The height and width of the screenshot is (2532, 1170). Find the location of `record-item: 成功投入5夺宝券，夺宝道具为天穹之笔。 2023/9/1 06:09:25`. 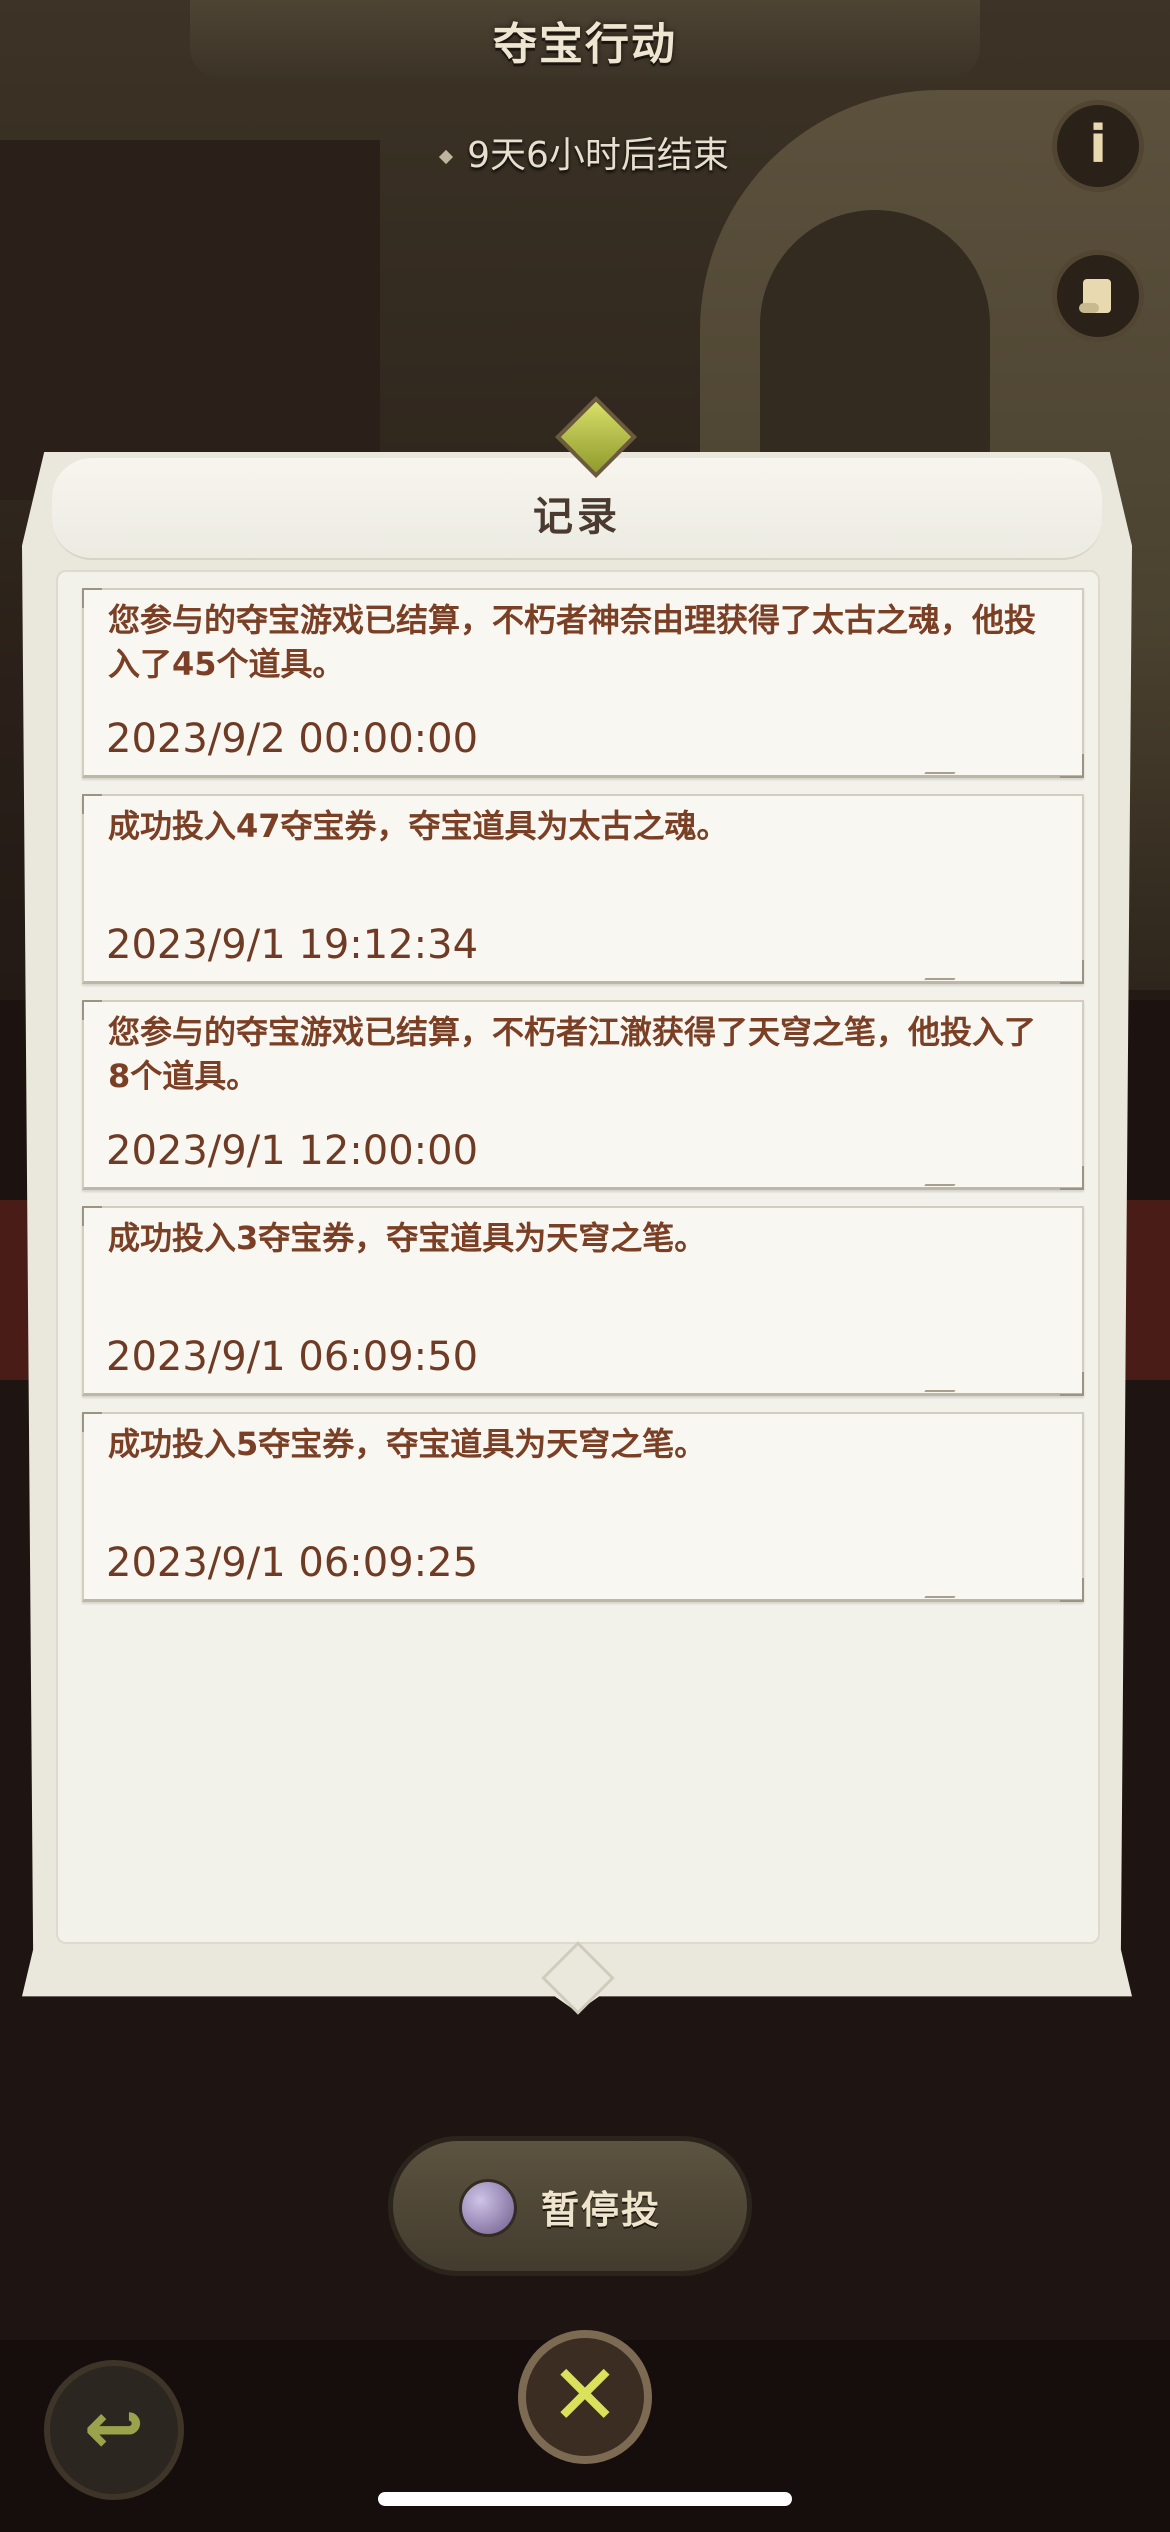

record-item: 成功投入5夺宝券，夺宝道具为天穹之笔。 2023/9/1 06:09:25 is located at coordinates (583, 1510).